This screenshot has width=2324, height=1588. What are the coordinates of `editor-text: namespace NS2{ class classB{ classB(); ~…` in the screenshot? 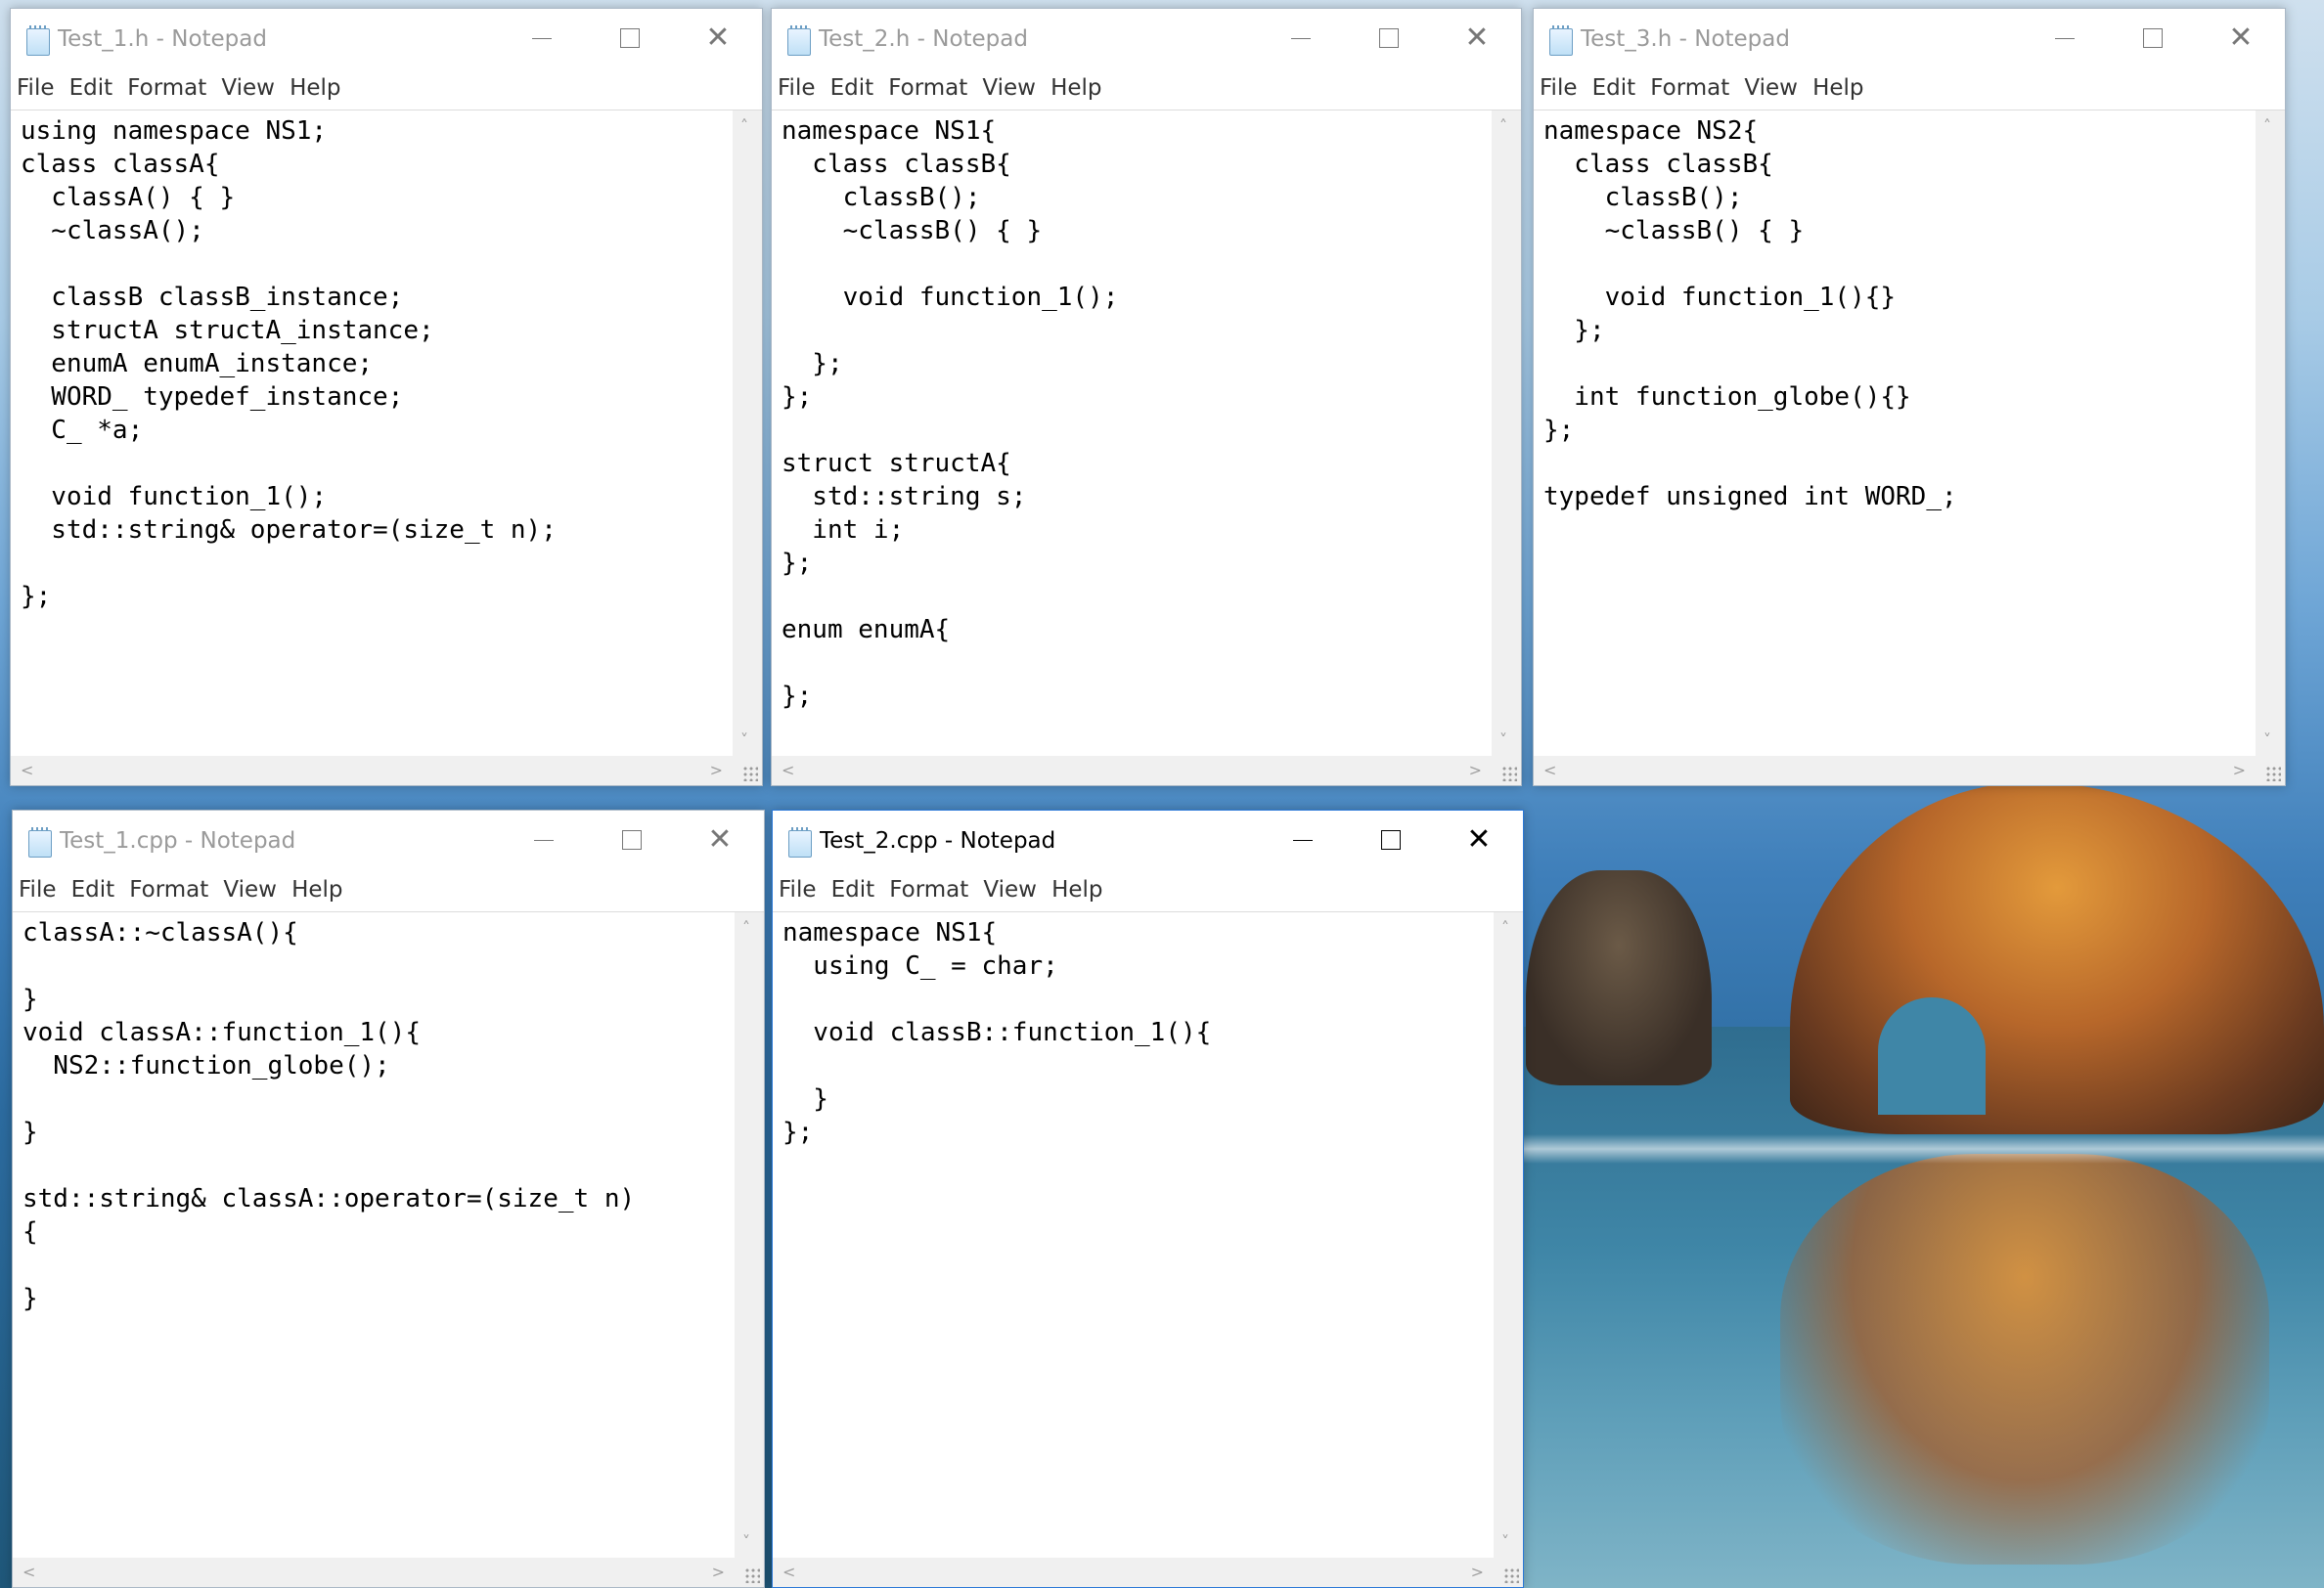 It's located at (1898, 433).